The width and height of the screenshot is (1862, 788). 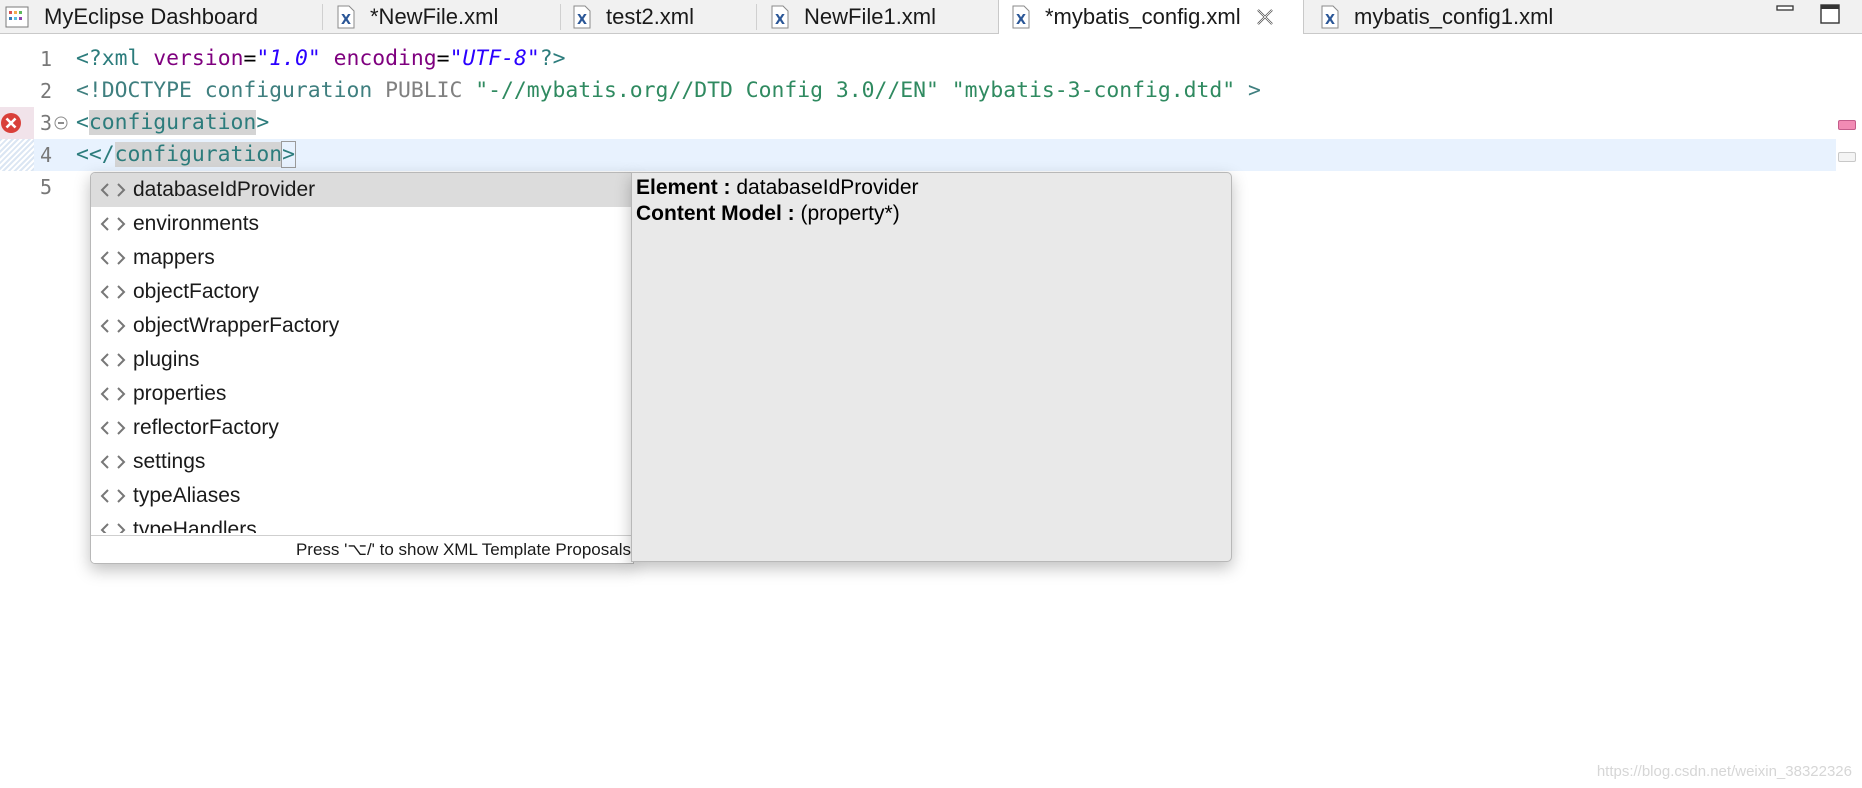 I want to click on tab-newfile-xml: X *NewFile.xml, so click(x=417, y=16).